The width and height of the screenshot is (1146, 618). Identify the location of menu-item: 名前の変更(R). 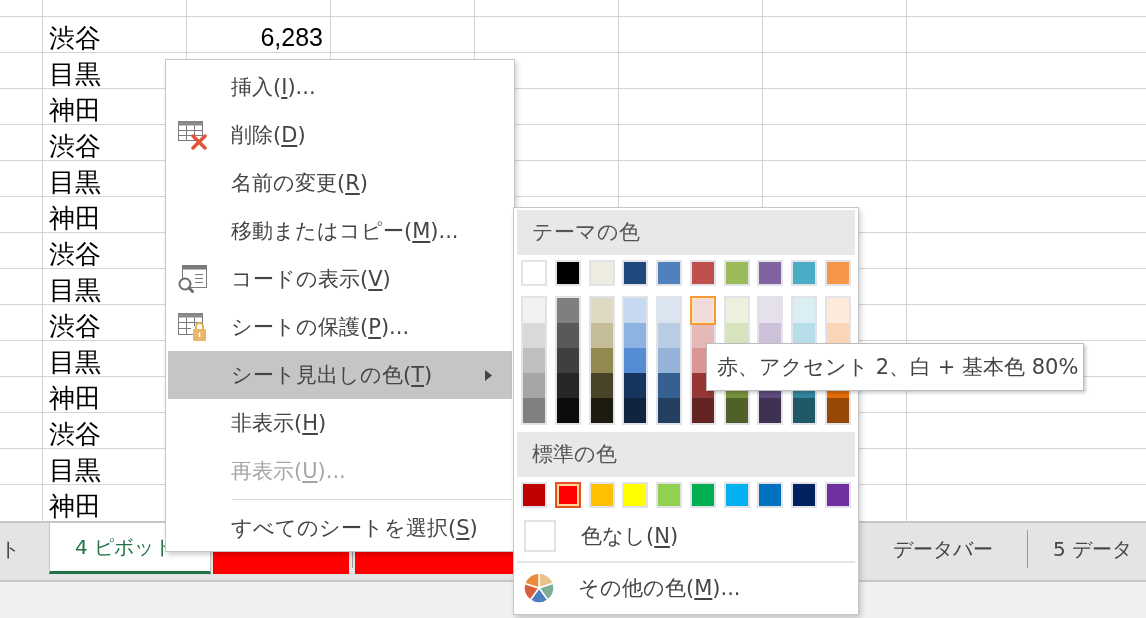
(340, 183).